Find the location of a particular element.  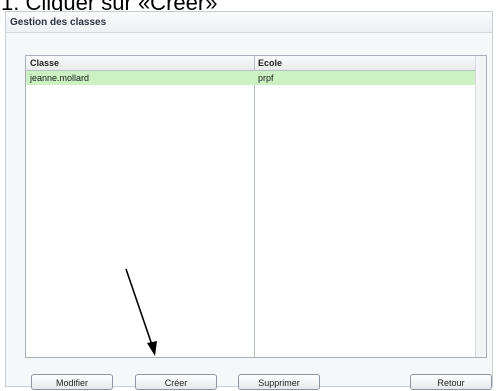

column-divider is located at coordinates (254, 206).